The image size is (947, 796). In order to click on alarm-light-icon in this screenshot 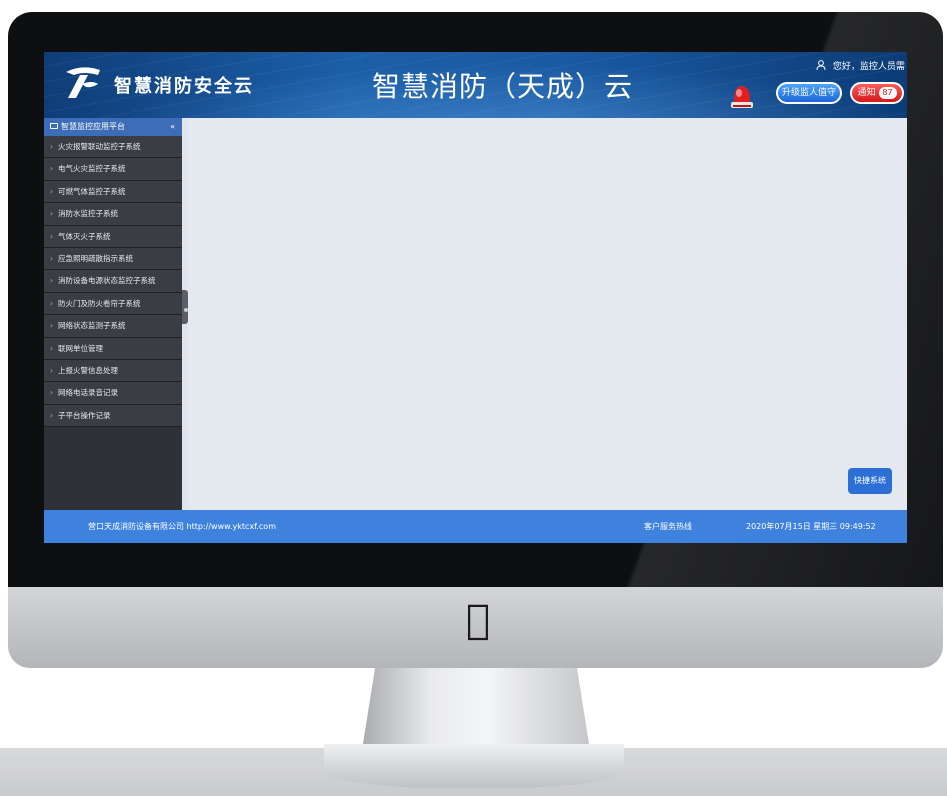, I will do `click(742, 95)`.